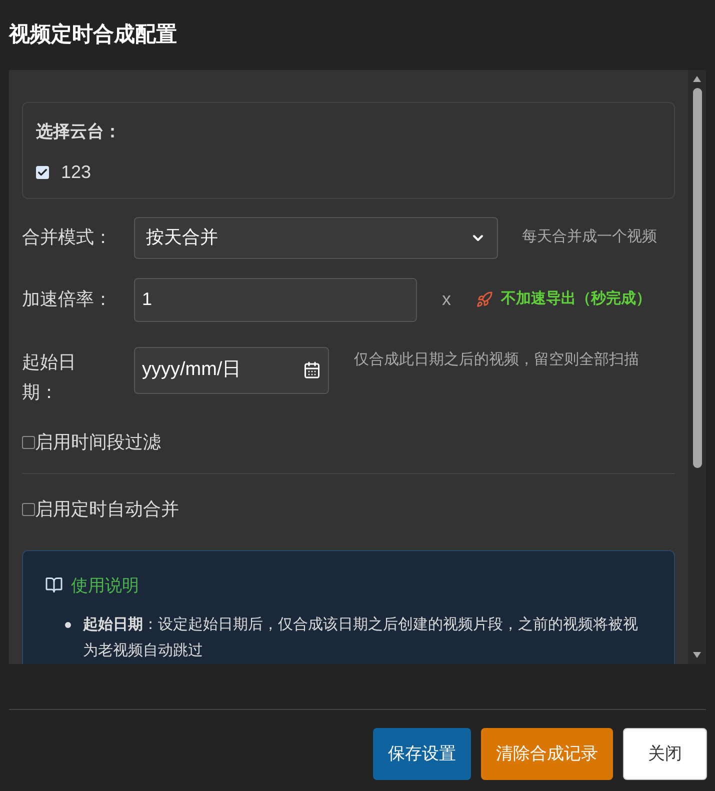 This screenshot has height=791, width=715. I want to click on checkbox-label: 123, so click(76, 172).